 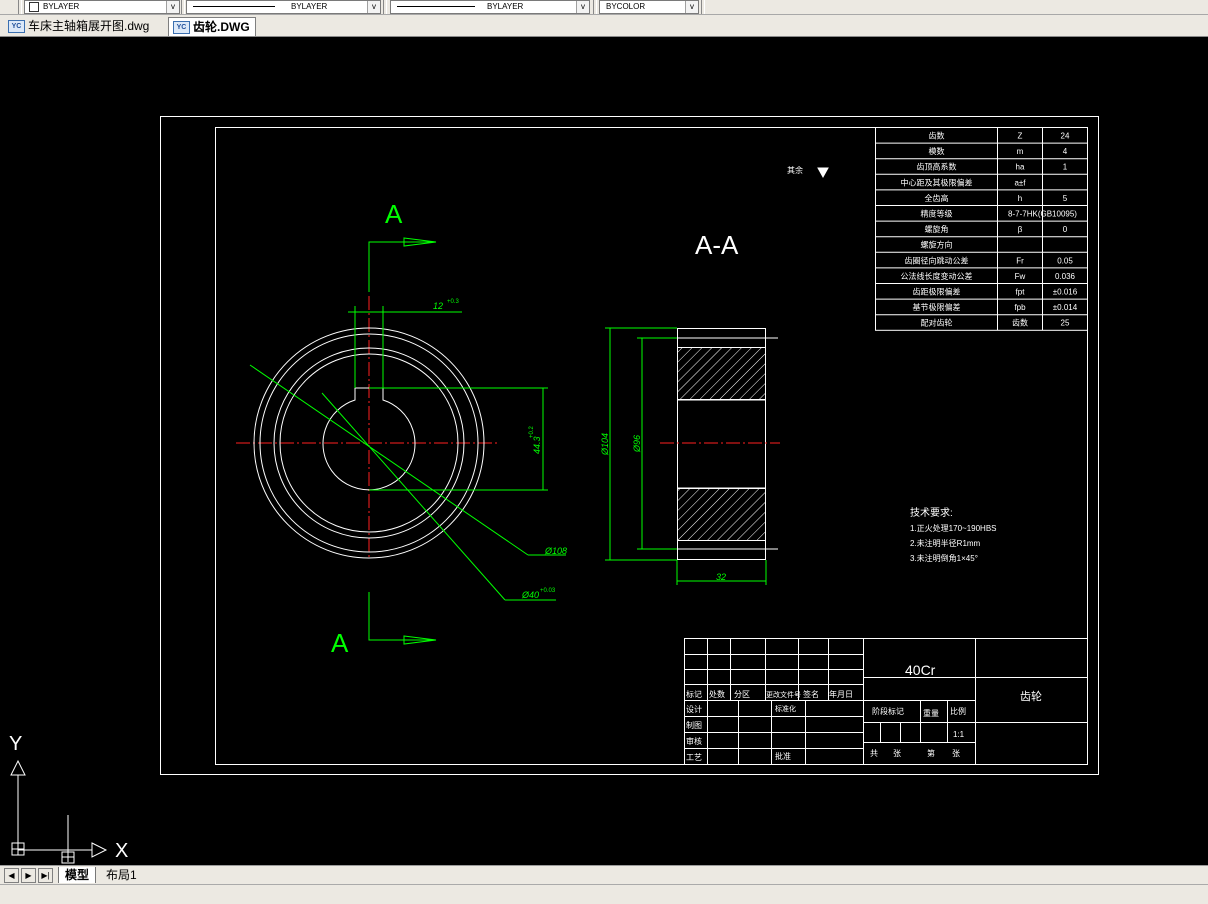 What do you see at coordinates (1065, 276) in the screenshot?
I see `param-value: 0.036` at bounding box center [1065, 276].